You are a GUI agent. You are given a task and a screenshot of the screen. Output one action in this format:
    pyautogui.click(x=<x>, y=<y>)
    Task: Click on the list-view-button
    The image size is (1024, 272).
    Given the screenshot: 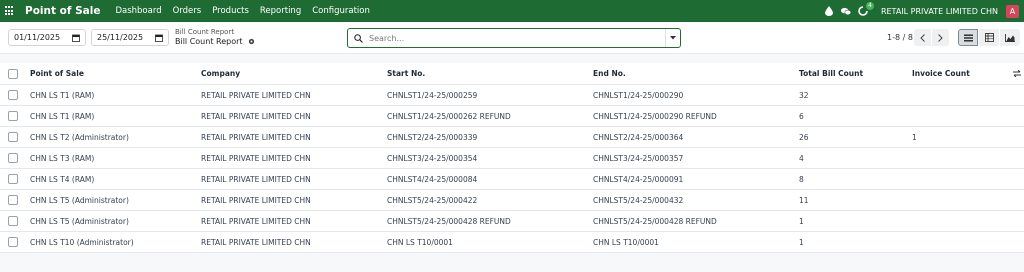 What is the action you would take?
    pyautogui.click(x=968, y=37)
    